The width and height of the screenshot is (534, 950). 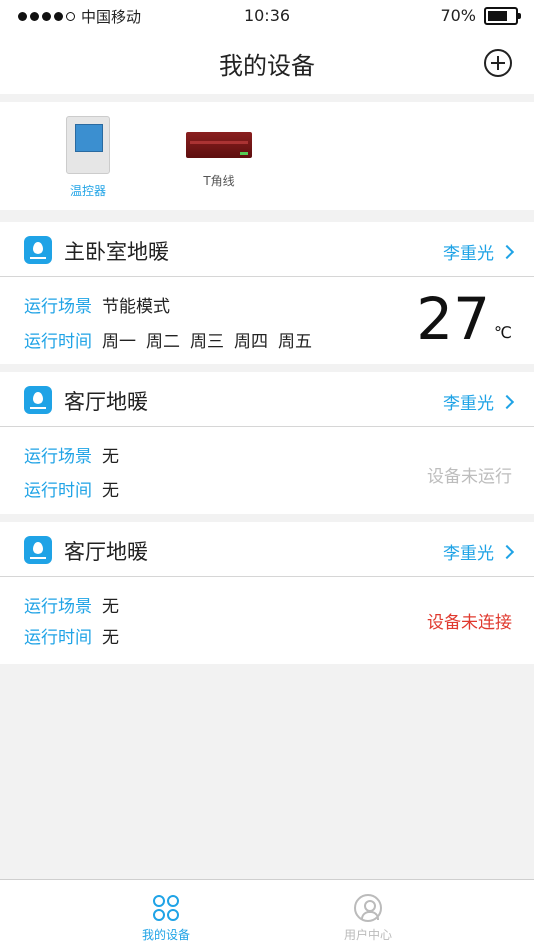 What do you see at coordinates (163, 342) in the screenshot?
I see `day-label: 周二` at bounding box center [163, 342].